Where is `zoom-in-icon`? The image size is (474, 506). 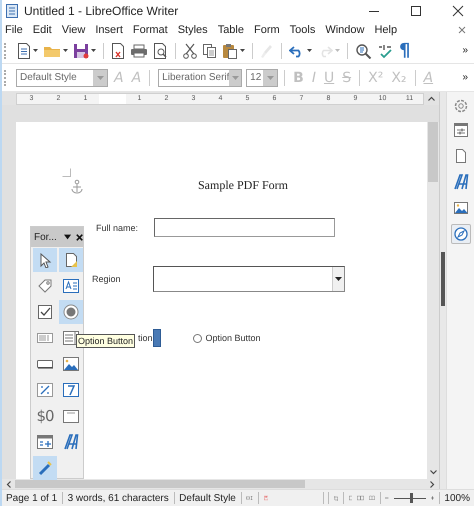
zoom-in-icon is located at coordinates (432, 498).